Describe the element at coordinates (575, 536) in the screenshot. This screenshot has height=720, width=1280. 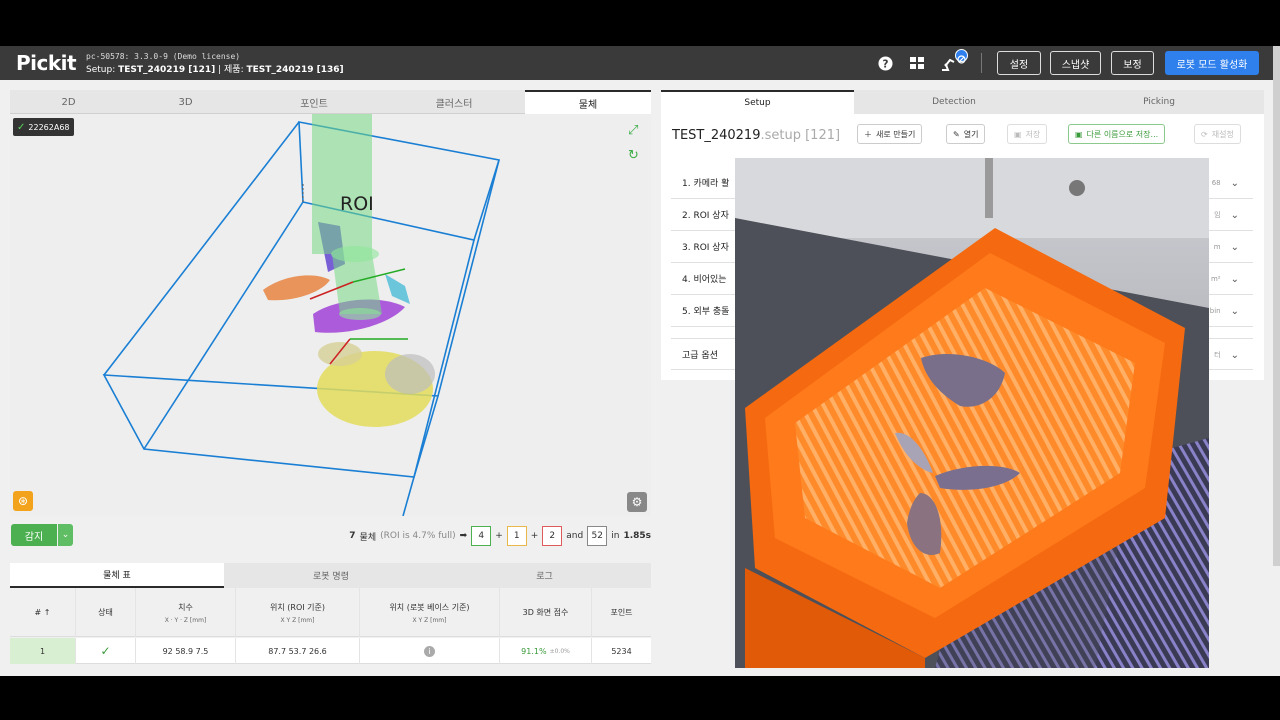
I see `and-word: and` at that location.